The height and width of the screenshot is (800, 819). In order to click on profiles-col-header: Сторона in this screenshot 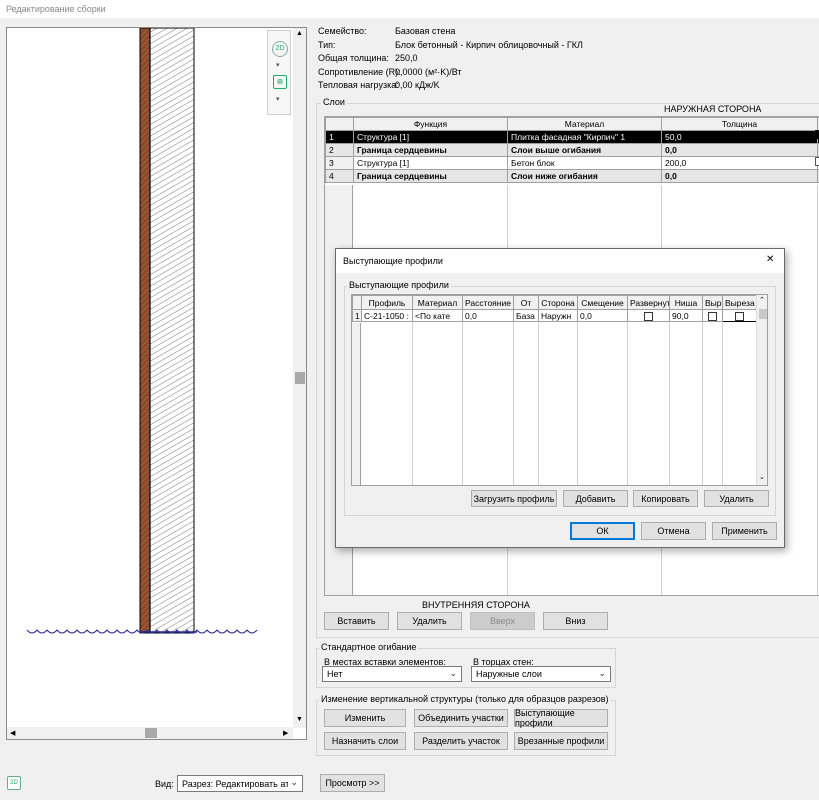, I will do `click(558, 302)`.